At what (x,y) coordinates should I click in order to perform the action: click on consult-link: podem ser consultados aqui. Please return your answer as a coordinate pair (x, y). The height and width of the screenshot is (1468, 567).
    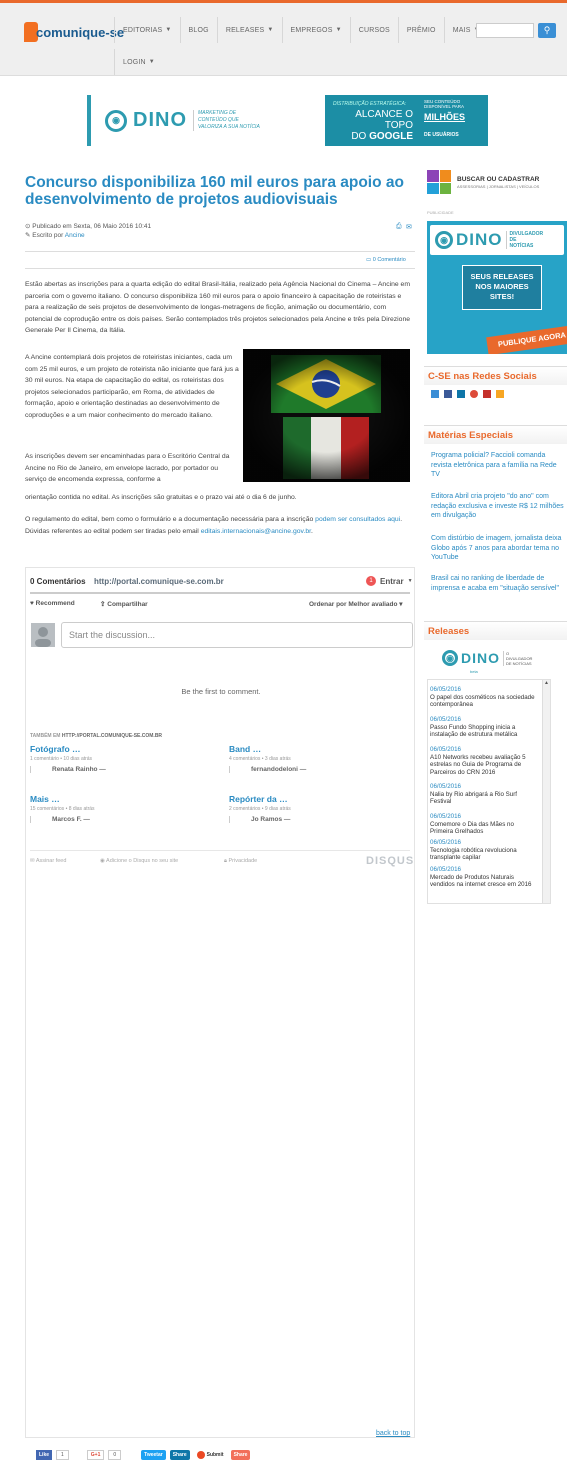
    Looking at the image, I should click on (357, 519).